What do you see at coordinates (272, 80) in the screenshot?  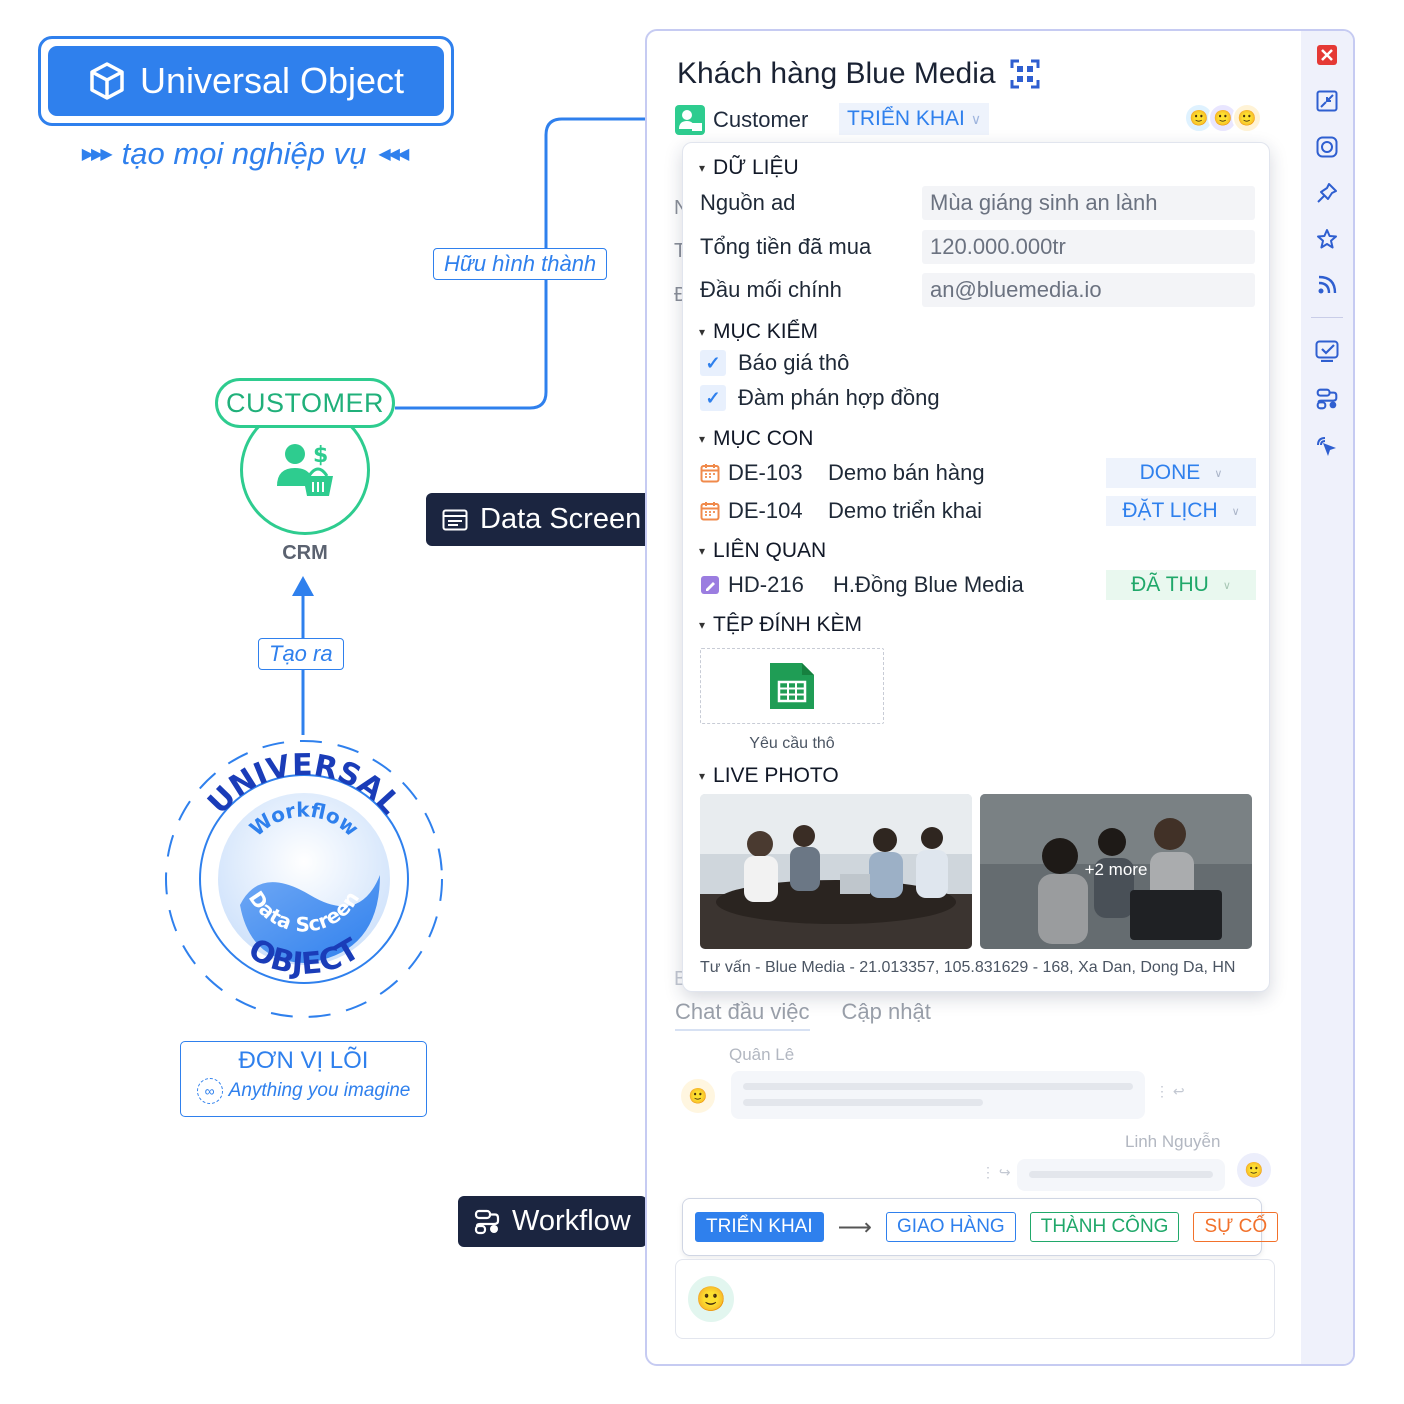 I see `hero-title: Universal Object` at bounding box center [272, 80].